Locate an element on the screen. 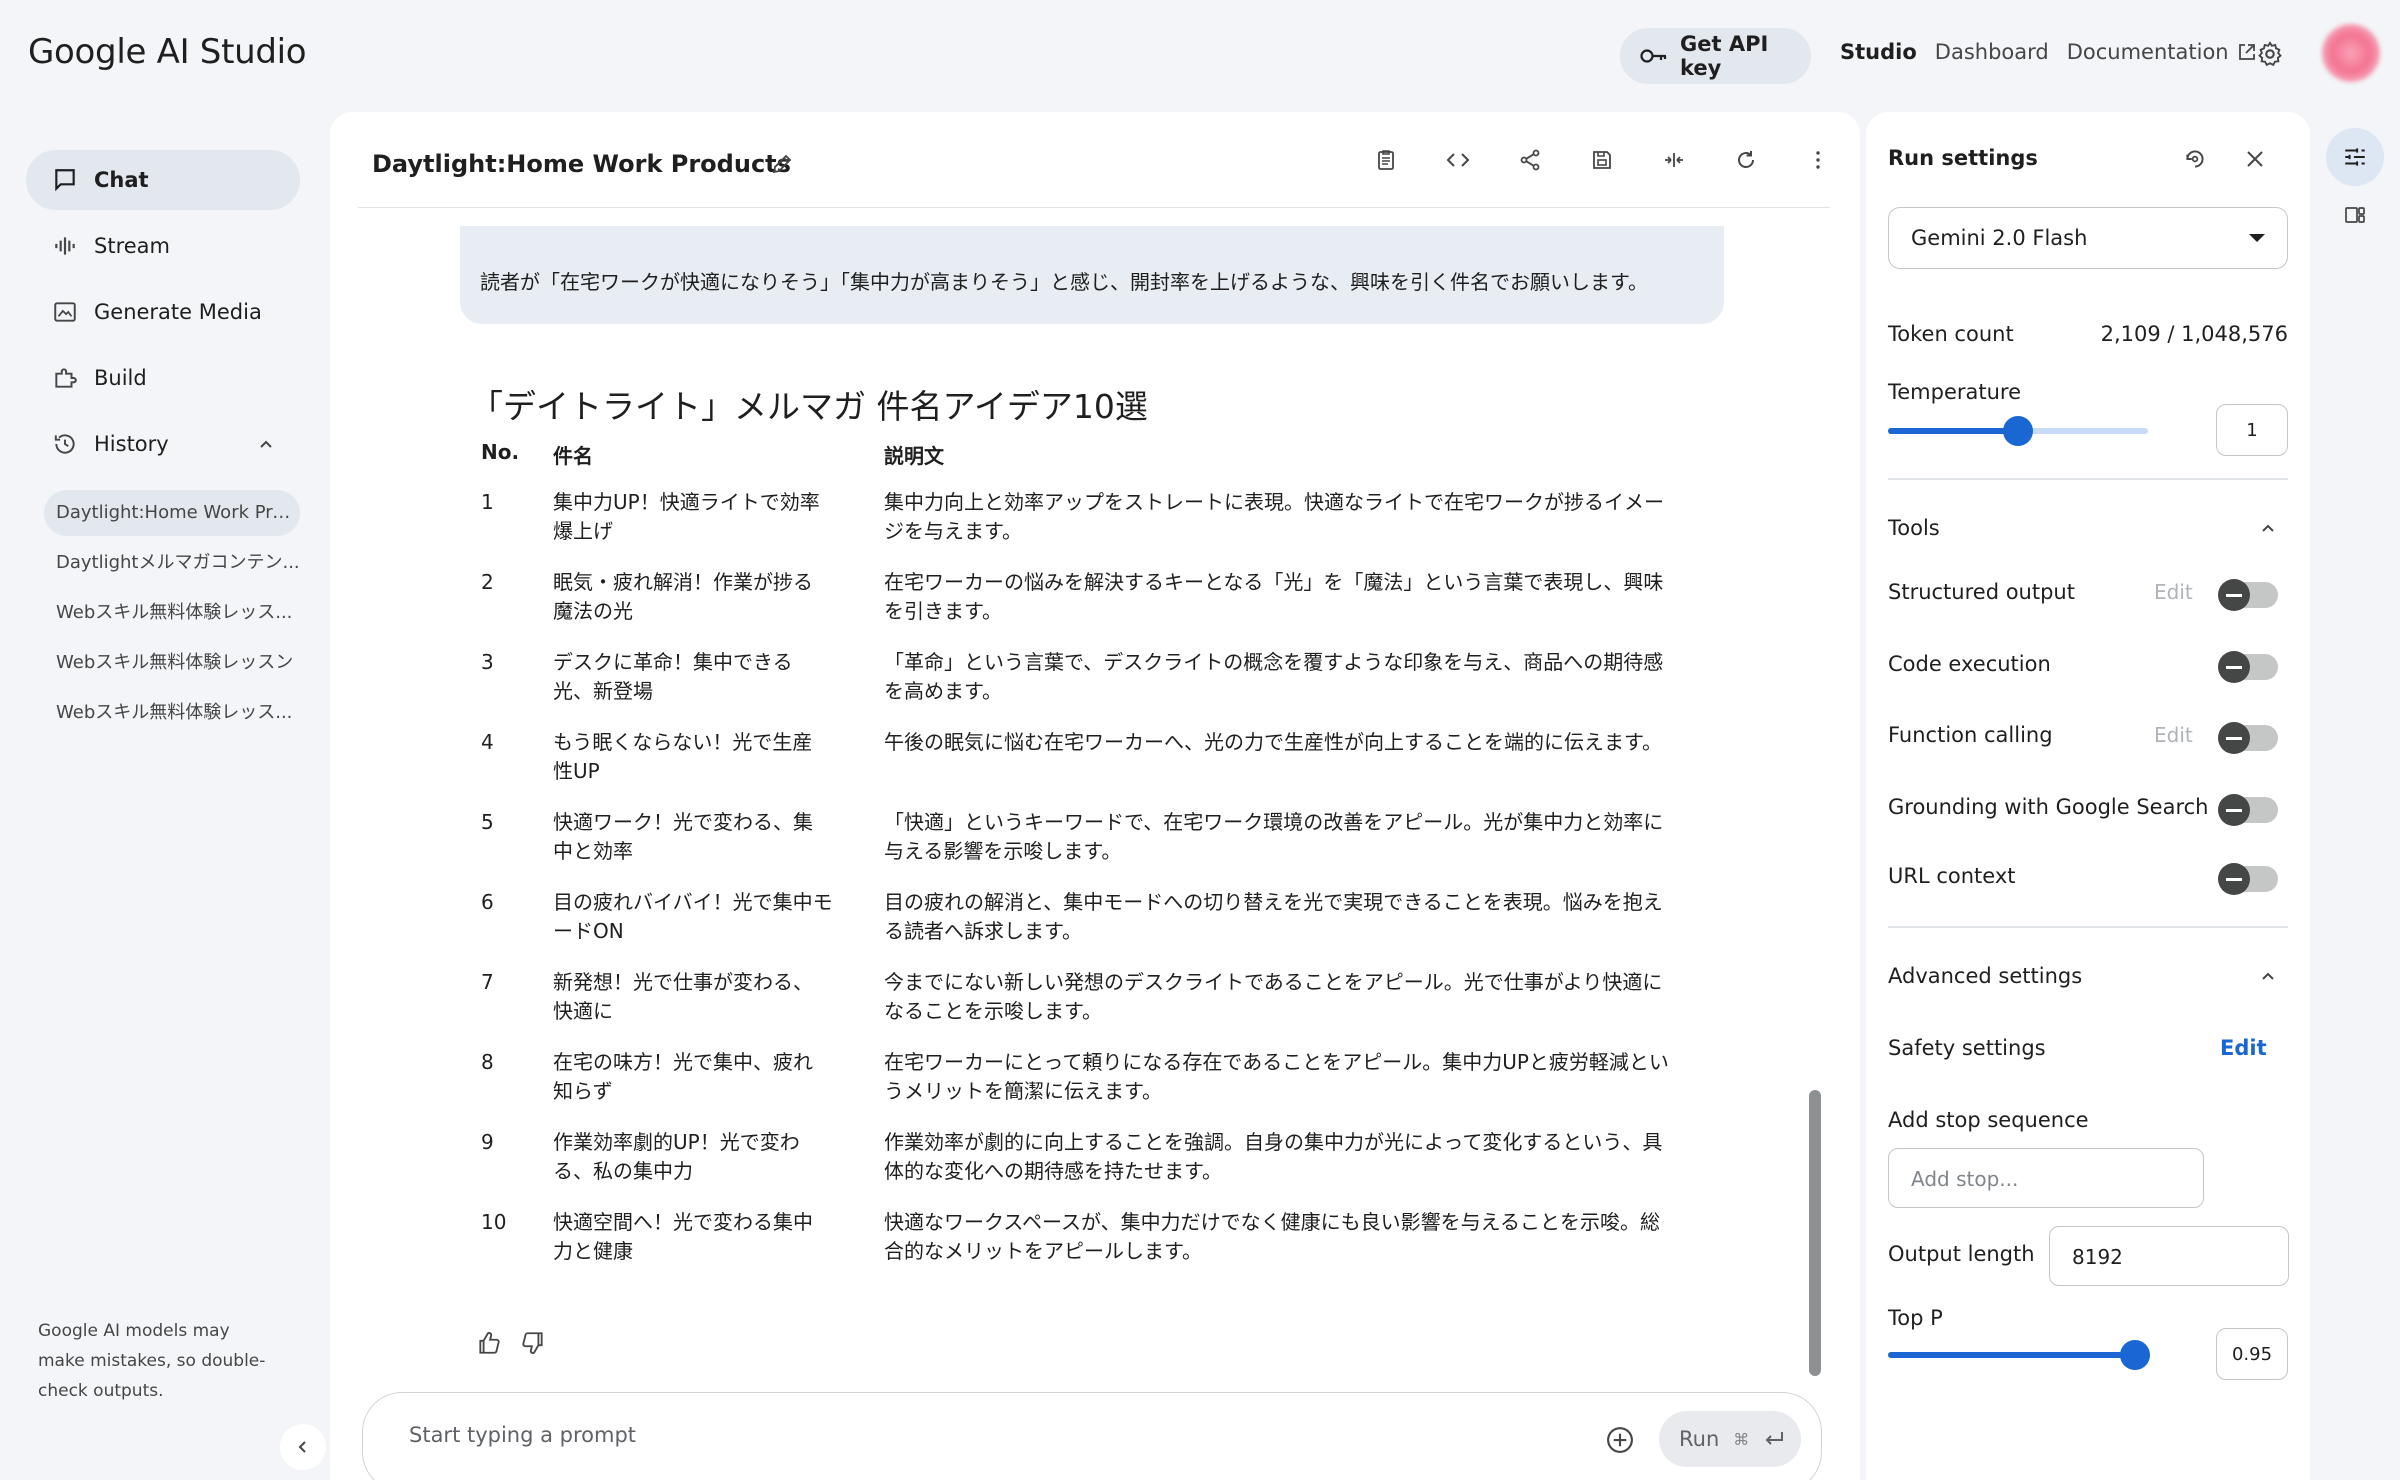  structured-output-toggle is located at coordinates (2248, 595).